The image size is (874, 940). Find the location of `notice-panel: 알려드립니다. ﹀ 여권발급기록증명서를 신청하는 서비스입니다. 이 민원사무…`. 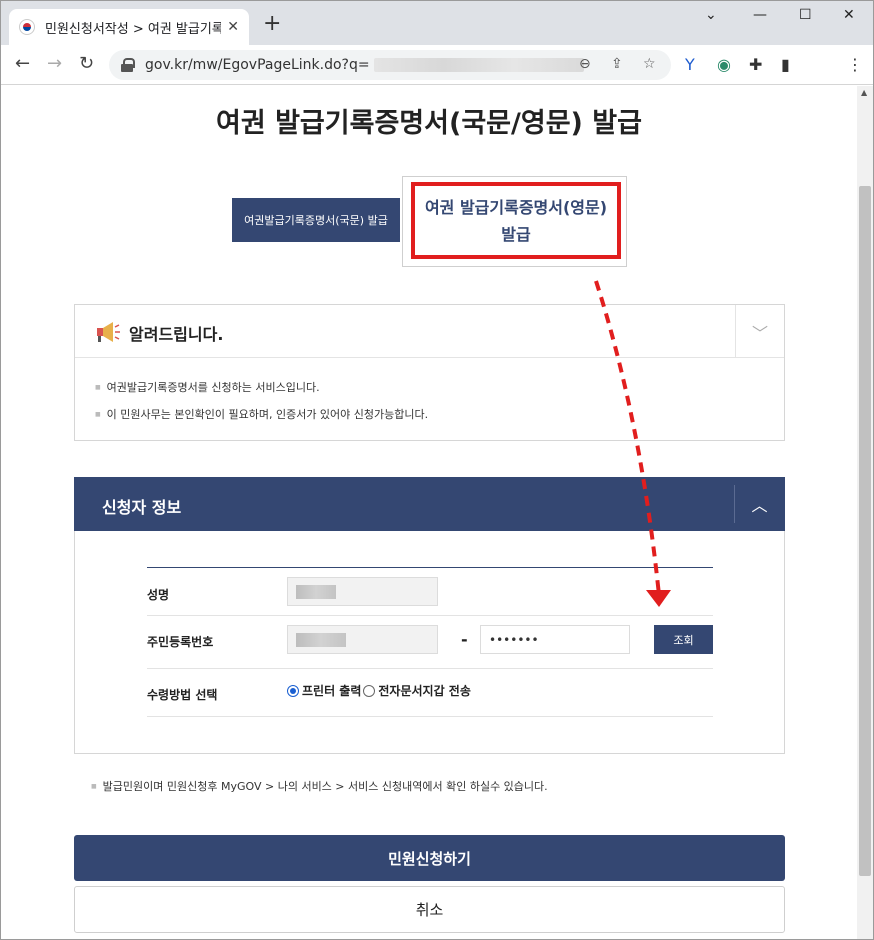

notice-panel: 알려드립니다. ﹀ 여권발급기록증명서를 신청하는 서비스입니다. 이 민원사무… is located at coordinates (429, 372).